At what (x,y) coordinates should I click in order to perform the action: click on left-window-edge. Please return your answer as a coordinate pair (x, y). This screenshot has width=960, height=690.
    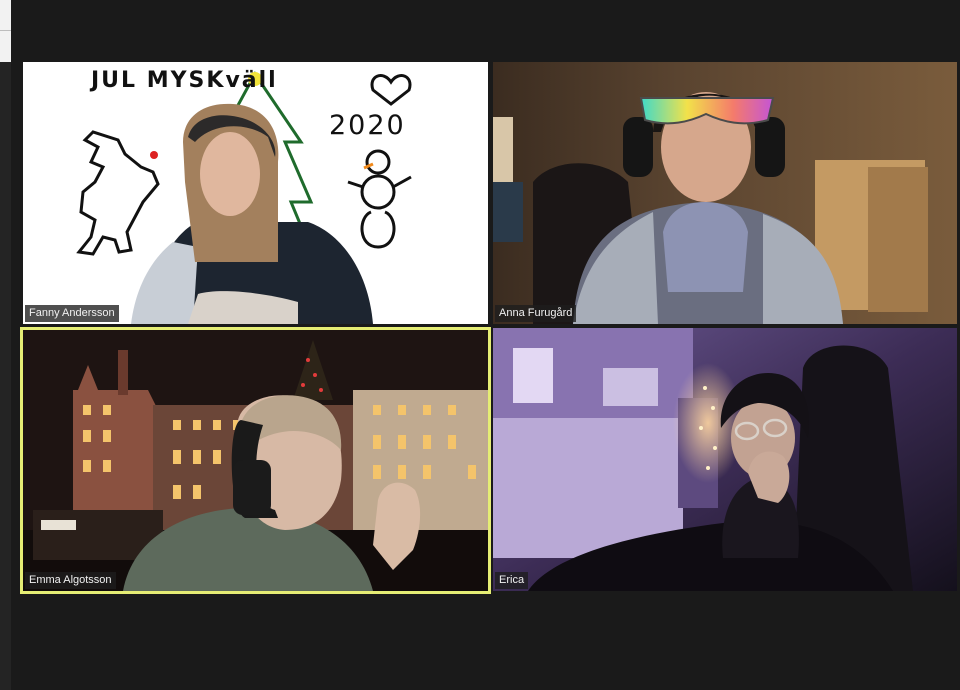
    Looking at the image, I should click on (5, 345).